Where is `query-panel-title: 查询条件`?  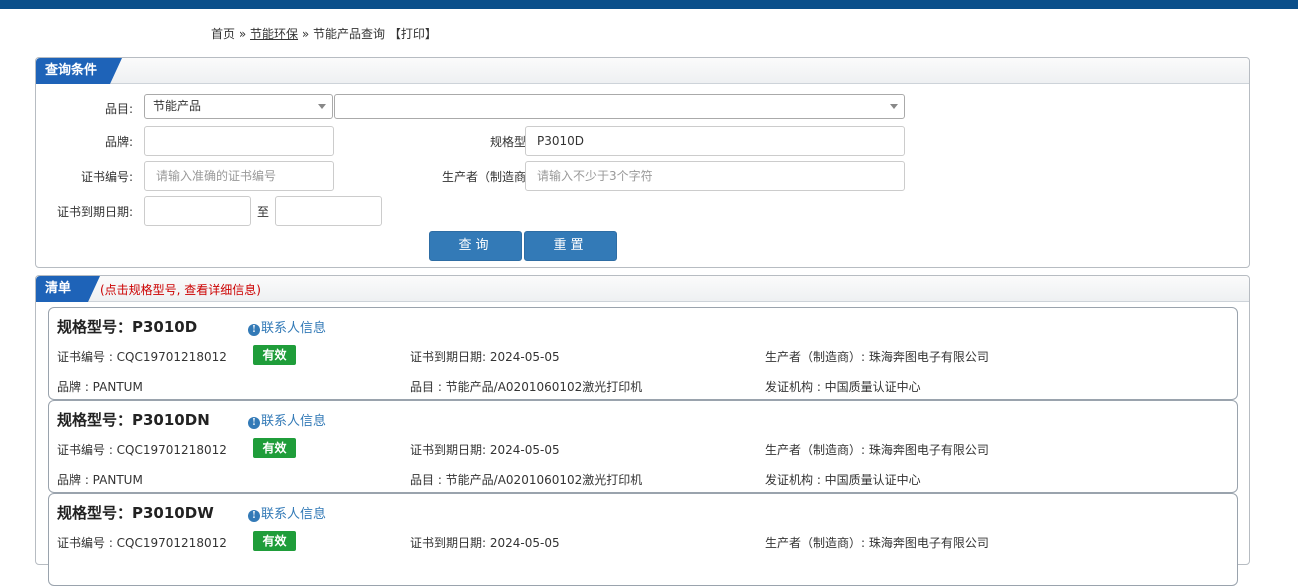
query-panel-title: 查询条件 is located at coordinates (79, 71).